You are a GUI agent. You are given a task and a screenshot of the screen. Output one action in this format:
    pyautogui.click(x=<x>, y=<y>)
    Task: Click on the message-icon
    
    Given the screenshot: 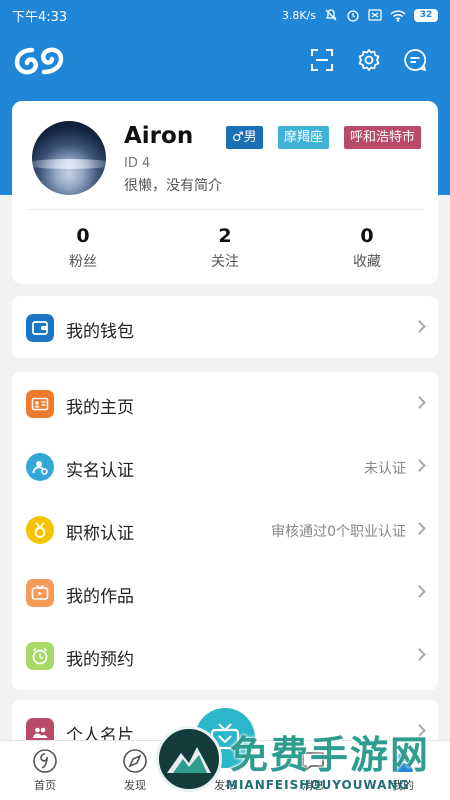 What is the action you would take?
    pyautogui.click(x=415, y=60)
    